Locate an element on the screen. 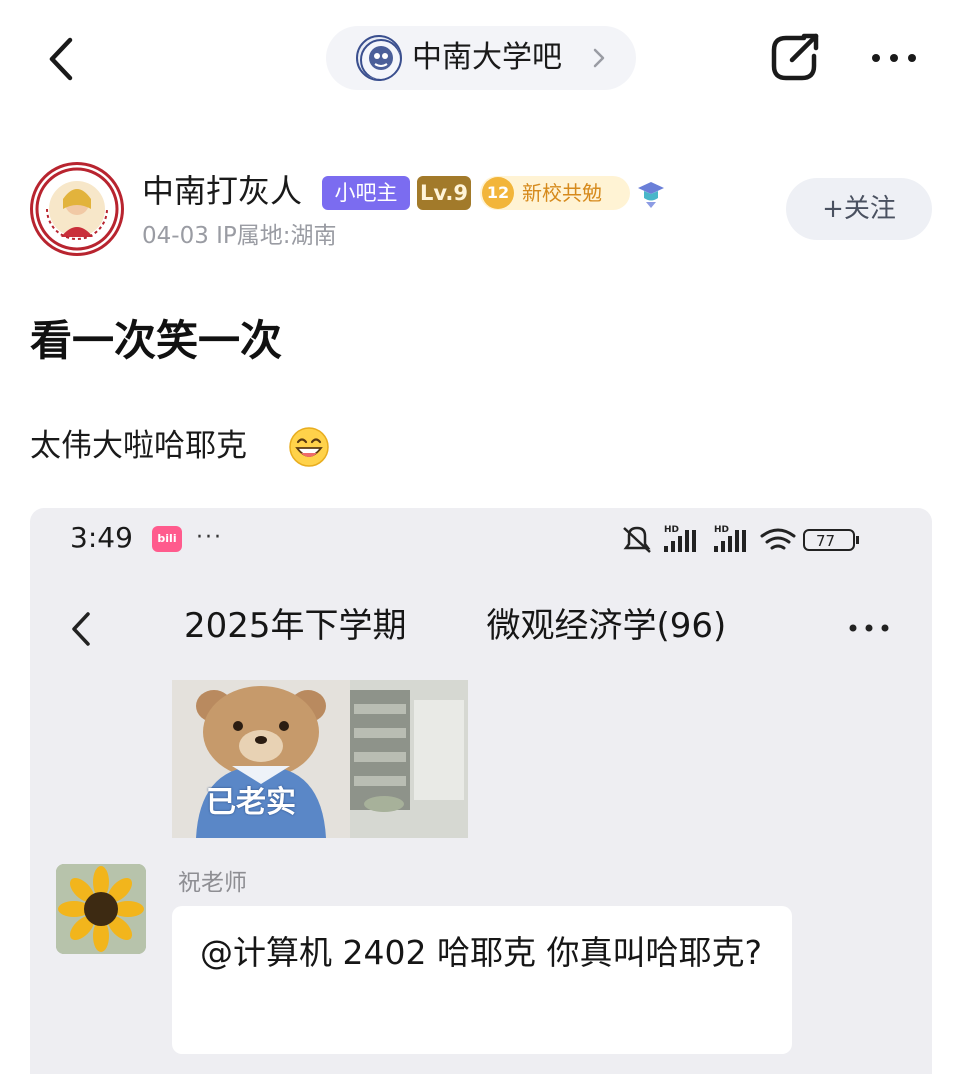  forum-logo-icon is located at coordinates (379, 58).